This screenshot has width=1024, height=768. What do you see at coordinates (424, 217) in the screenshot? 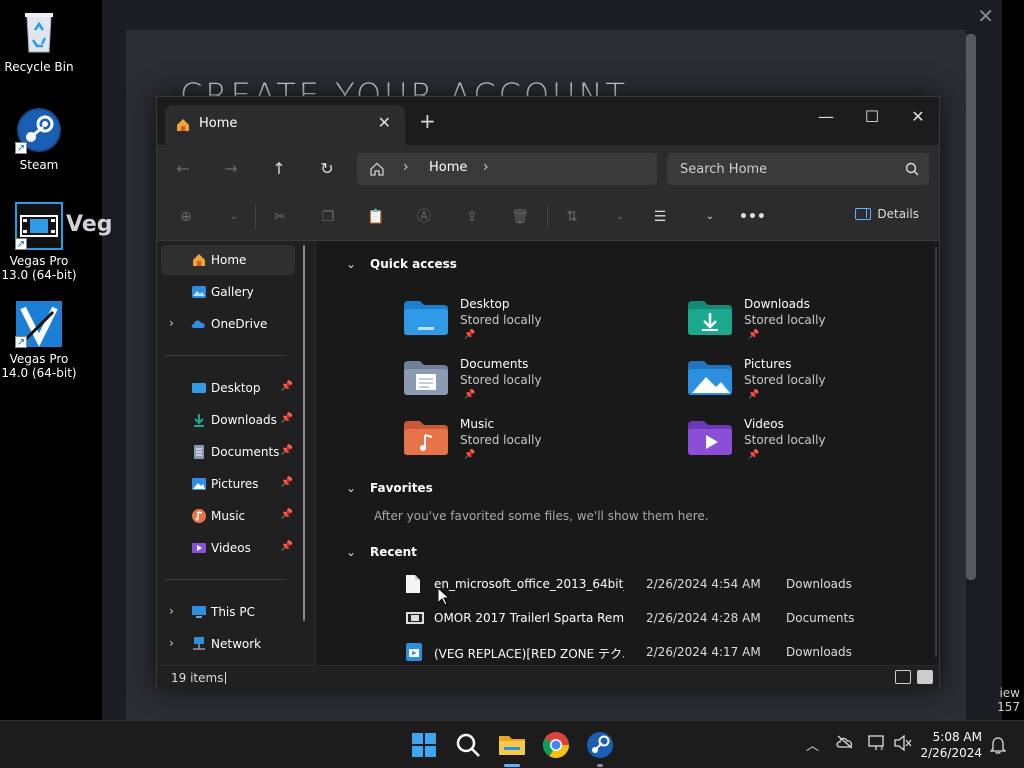
I see `rename-icon: Ⓐ` at bounding box center [424, 217].